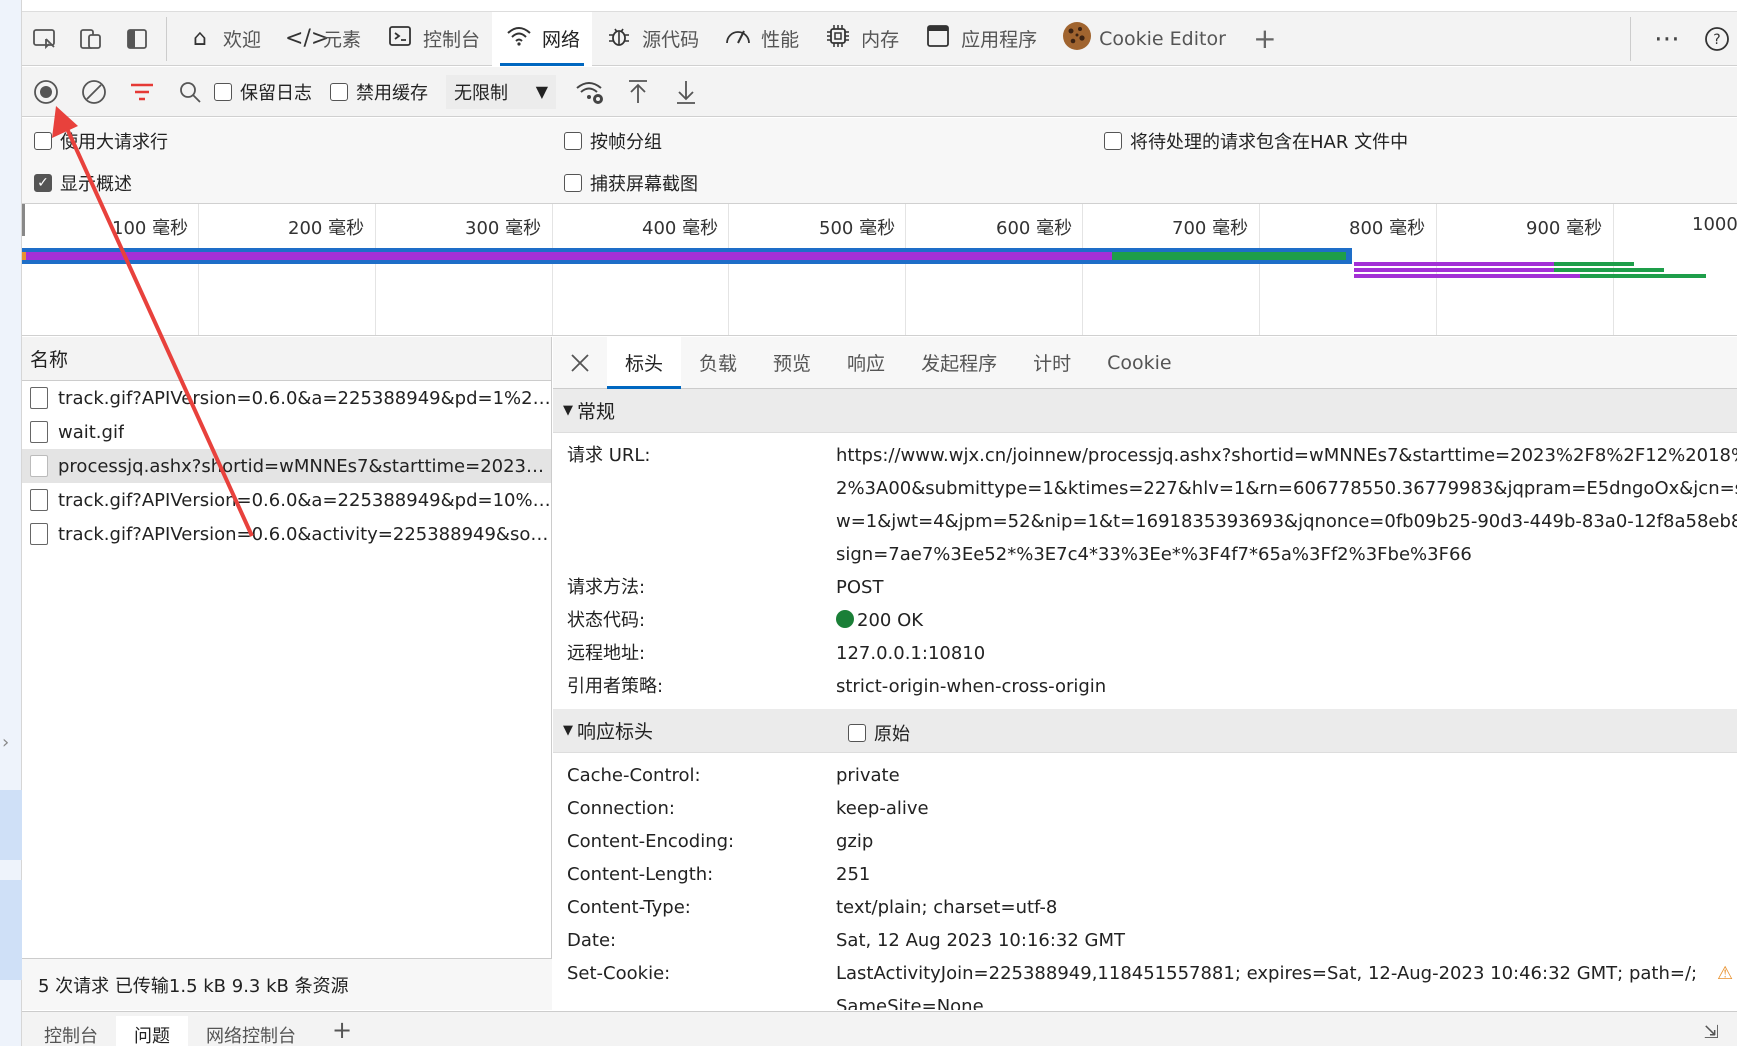 This screenshot has height=1046, width=1737. What do you see at coordinates (286, 432) in the screenshot?
I see `request-row: wait.gif` at bounding box center [286, 432].